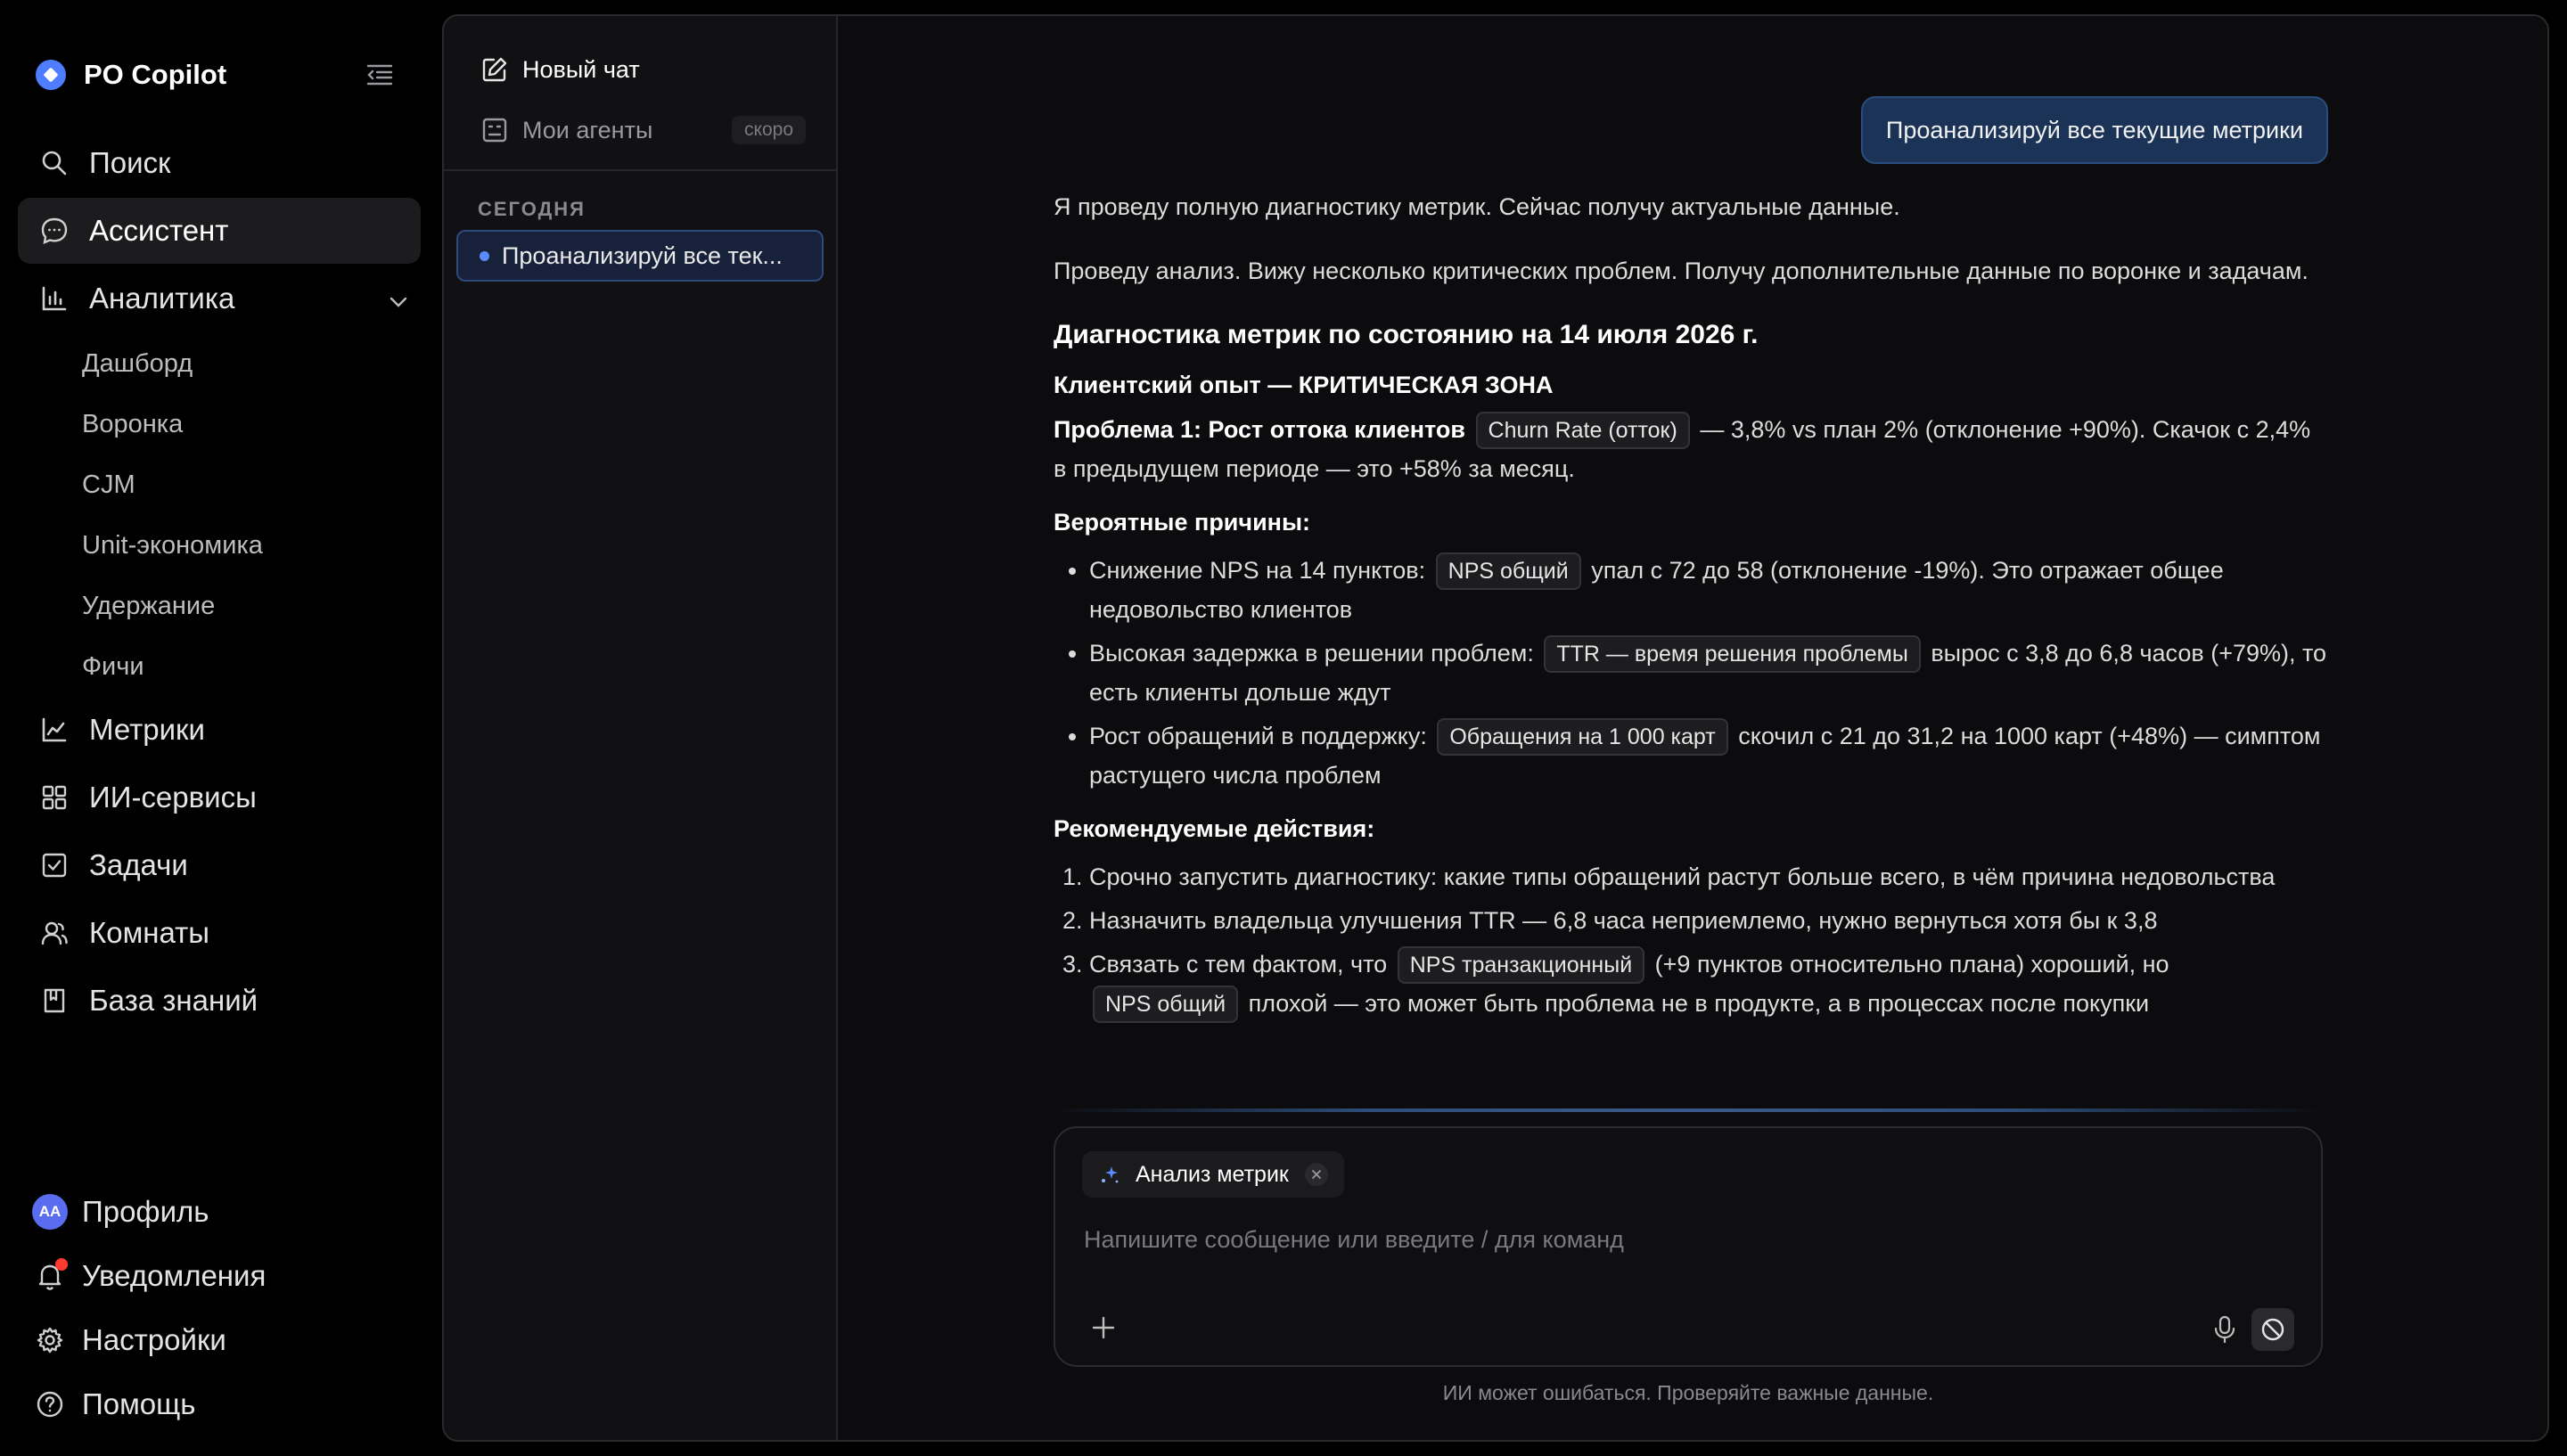  I want to click on metric-tag: Churn Rate (отток), so click(1582, 430).